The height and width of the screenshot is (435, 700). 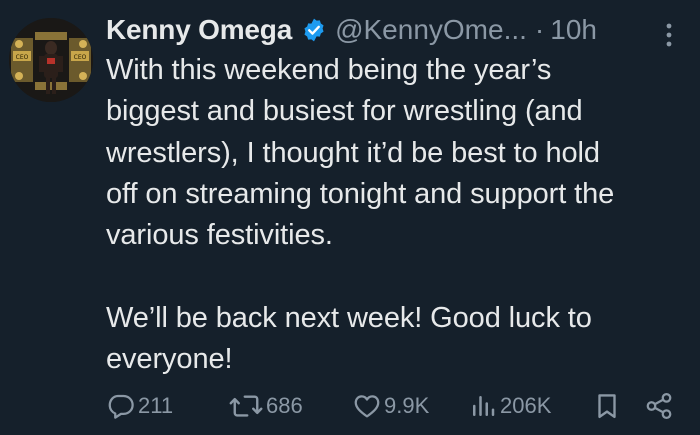 I want to click on tweet-text-line: various festivities., so click(x=219, y=235).